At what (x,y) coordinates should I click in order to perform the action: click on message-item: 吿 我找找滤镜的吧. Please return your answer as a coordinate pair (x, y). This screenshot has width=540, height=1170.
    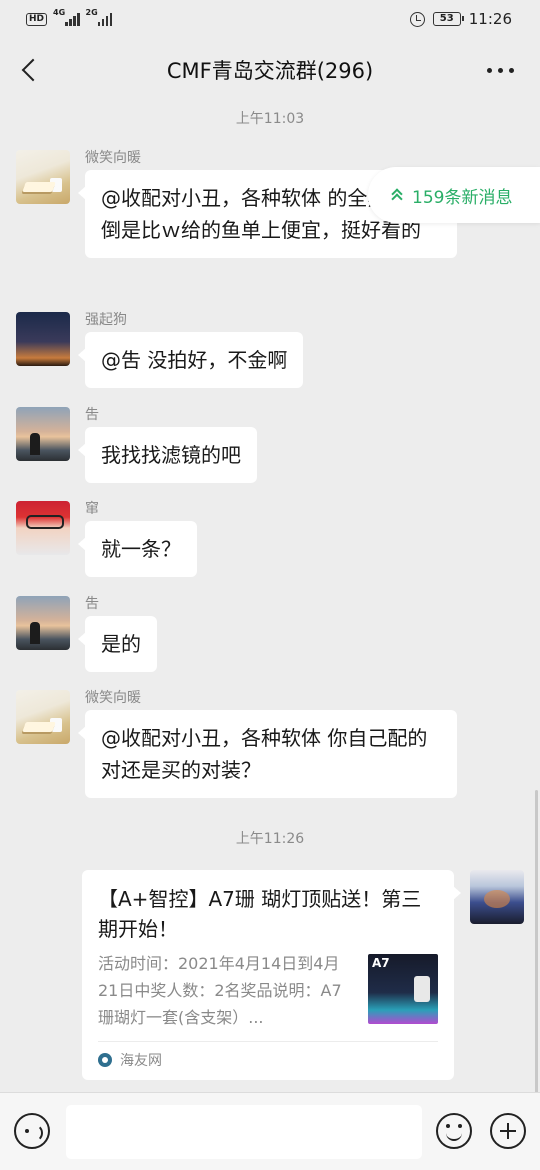
    Looking at the image, I should click on (136, 445).